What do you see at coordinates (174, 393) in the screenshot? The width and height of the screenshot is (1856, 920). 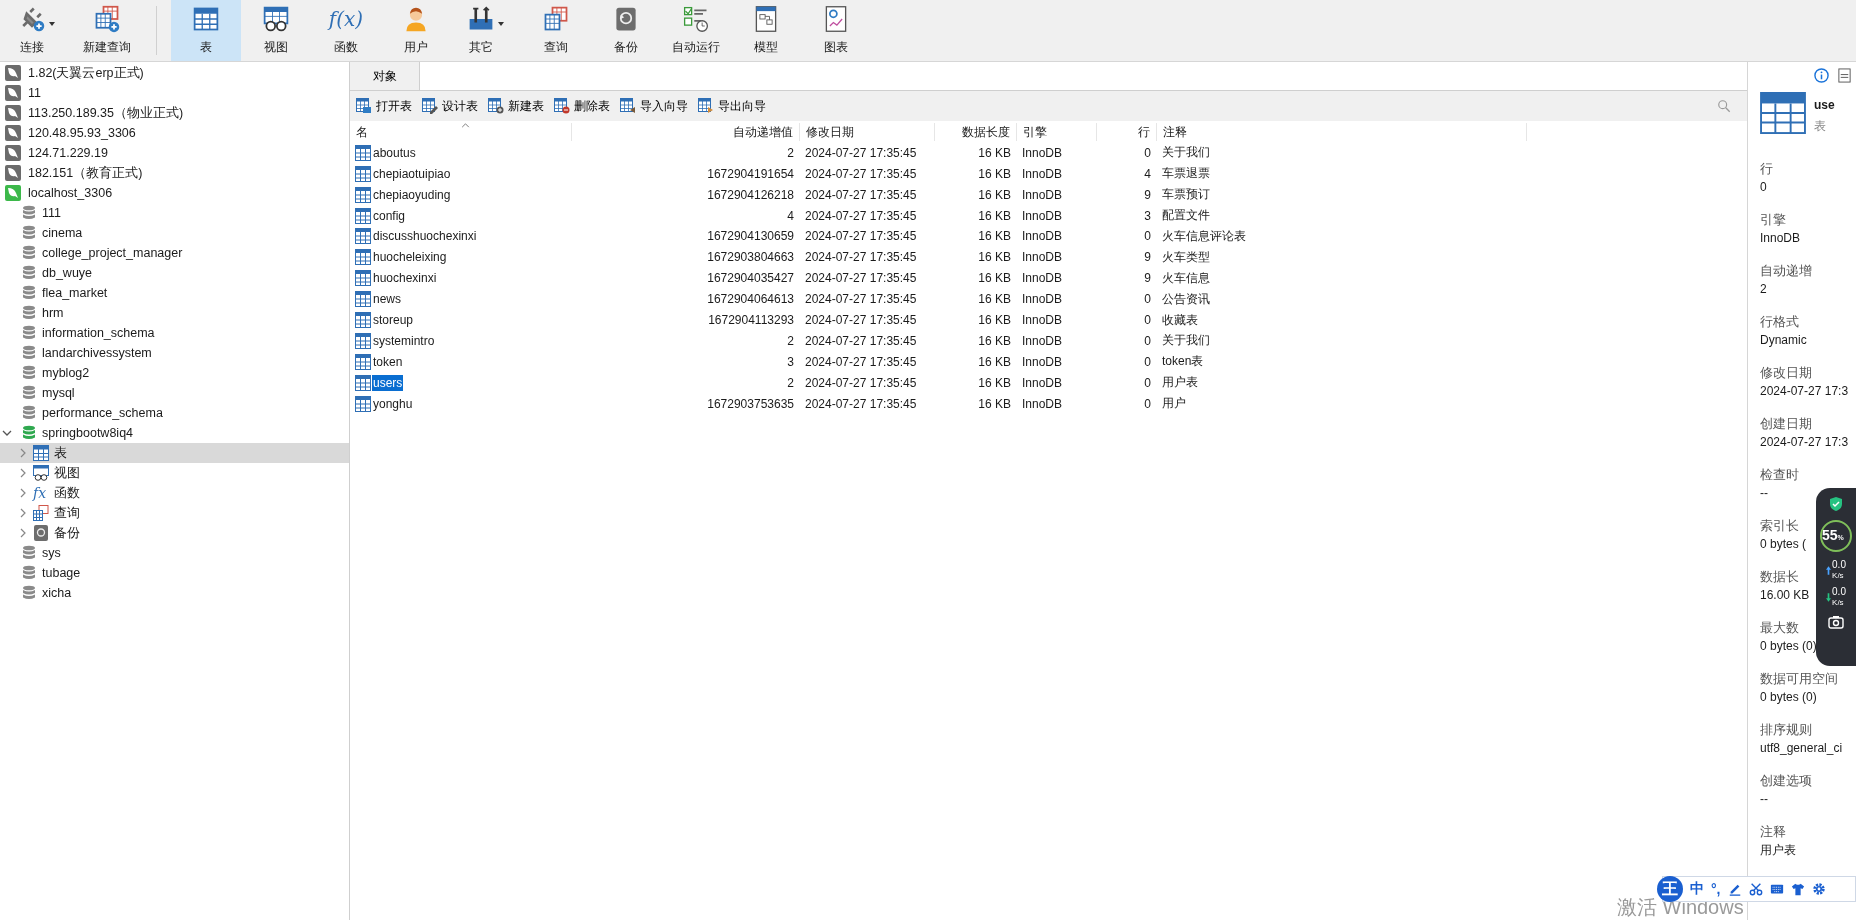 I see `database-item: mysql` at bounding box center [174, 393].